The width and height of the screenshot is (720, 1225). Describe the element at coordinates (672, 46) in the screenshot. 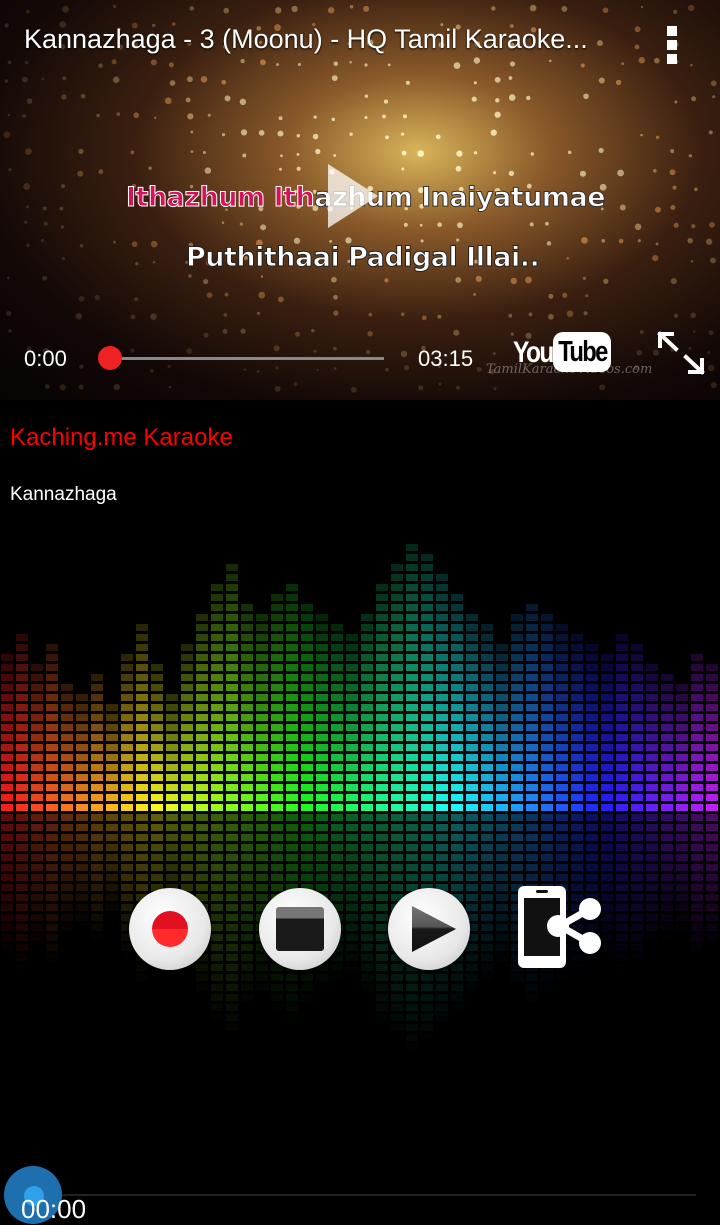

I see `more-options-icon` at that location.